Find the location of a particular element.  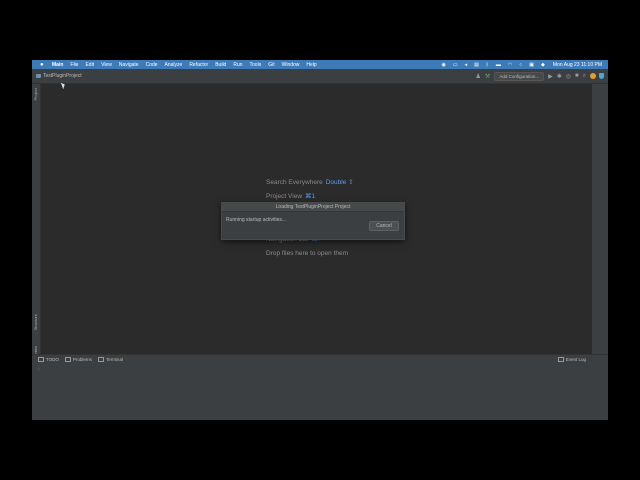

shield-icon is located at coordinates (601, 76).